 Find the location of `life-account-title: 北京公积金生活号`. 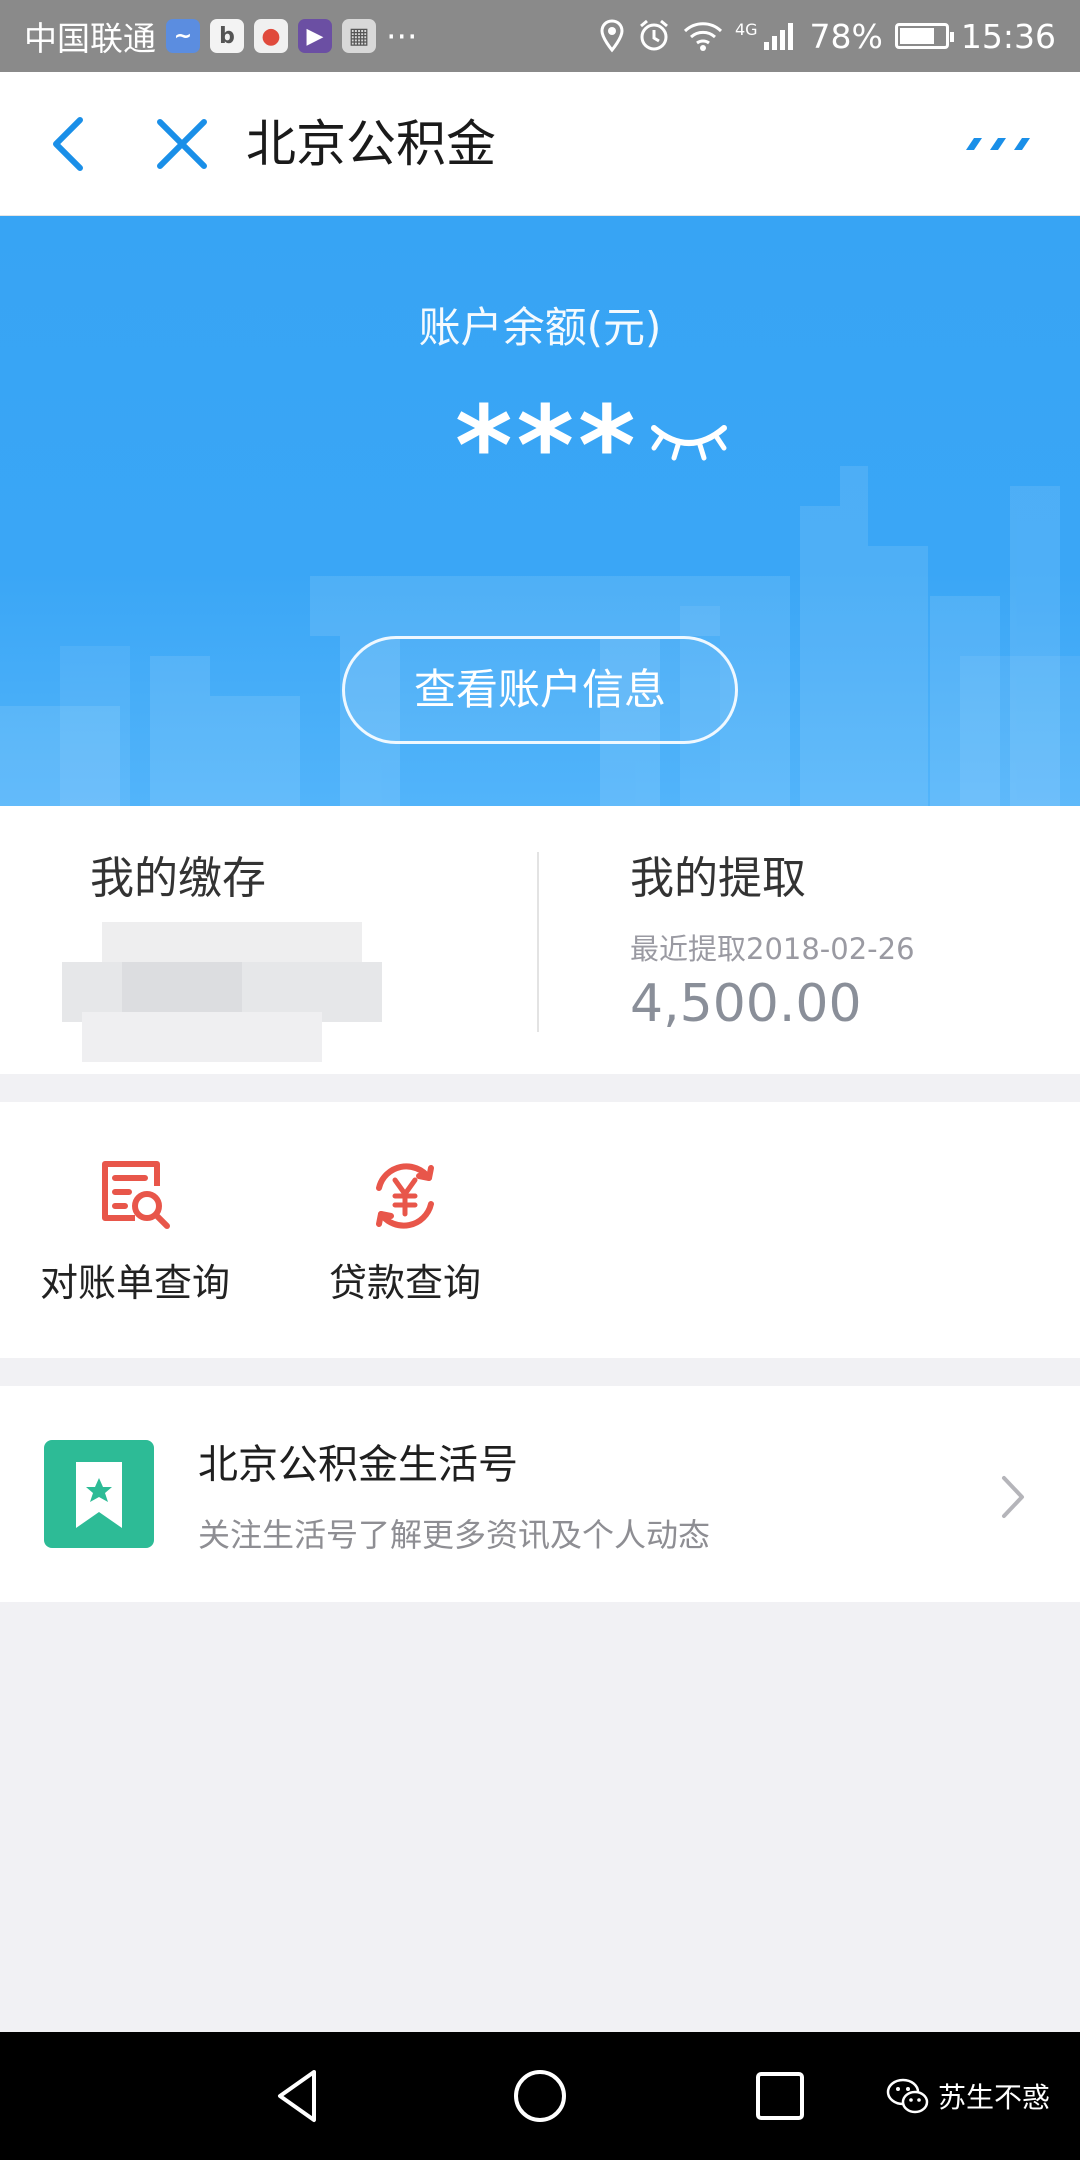

life-account-title: 北京公积金生活号 is located at coordinates (358, 1465).